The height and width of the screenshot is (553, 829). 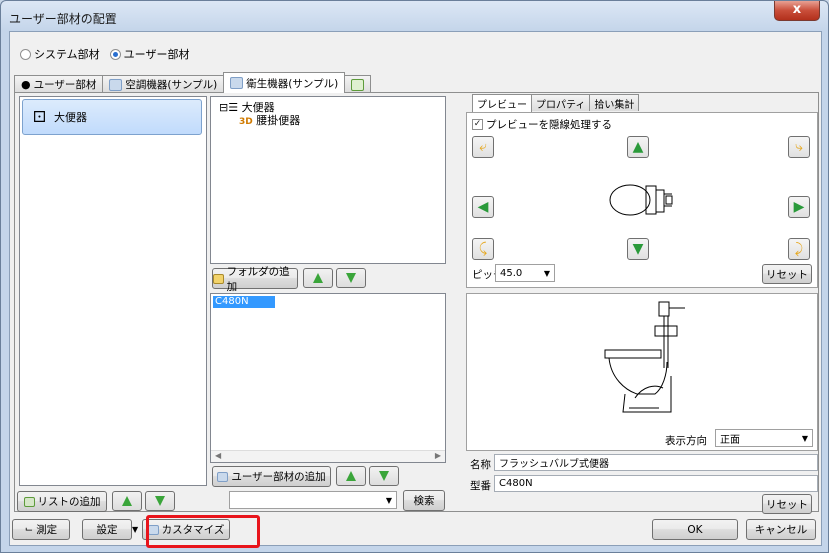 I want to click on settings-button: 設定, so click(x=107, y=529).